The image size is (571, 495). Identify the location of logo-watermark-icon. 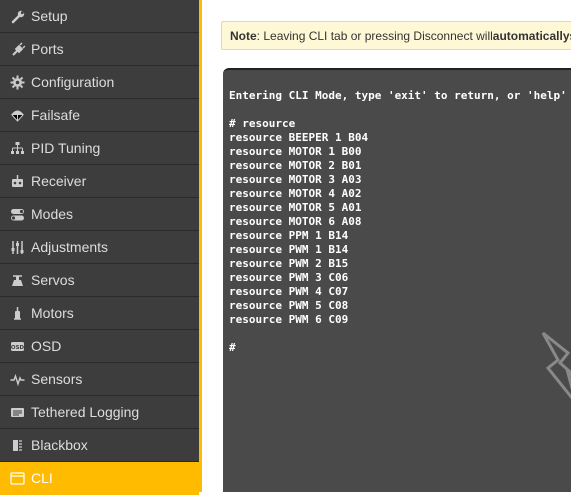
(554, 368).